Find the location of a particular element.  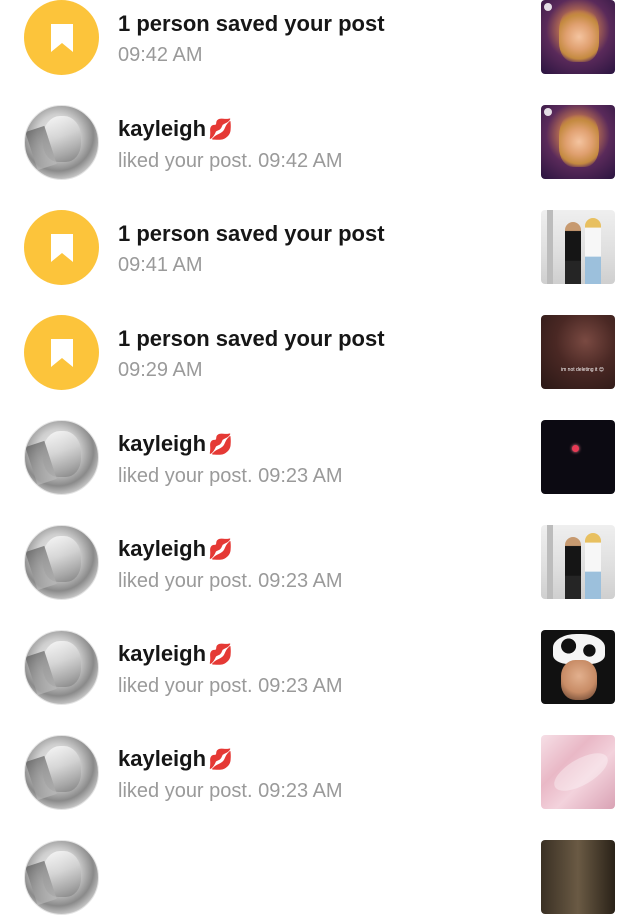

notification-row: 1 person saved your post 09:41 AM is located at coordinates (320, 232).